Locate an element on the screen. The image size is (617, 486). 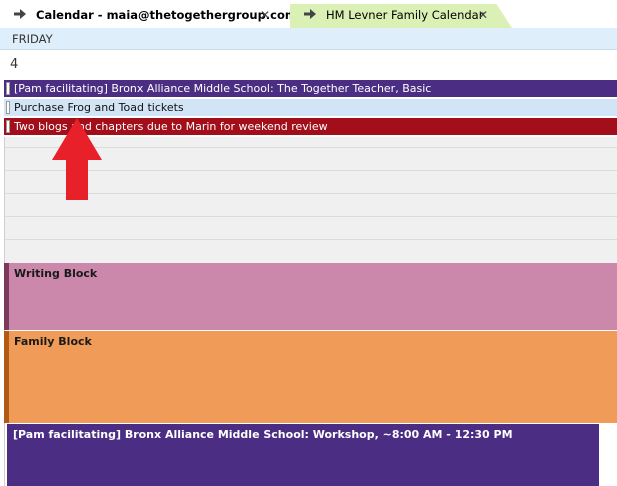
tab-hm-levner-family-calendar: HM Levner Family Calendar ✕ is located at coordinates (401, 16).